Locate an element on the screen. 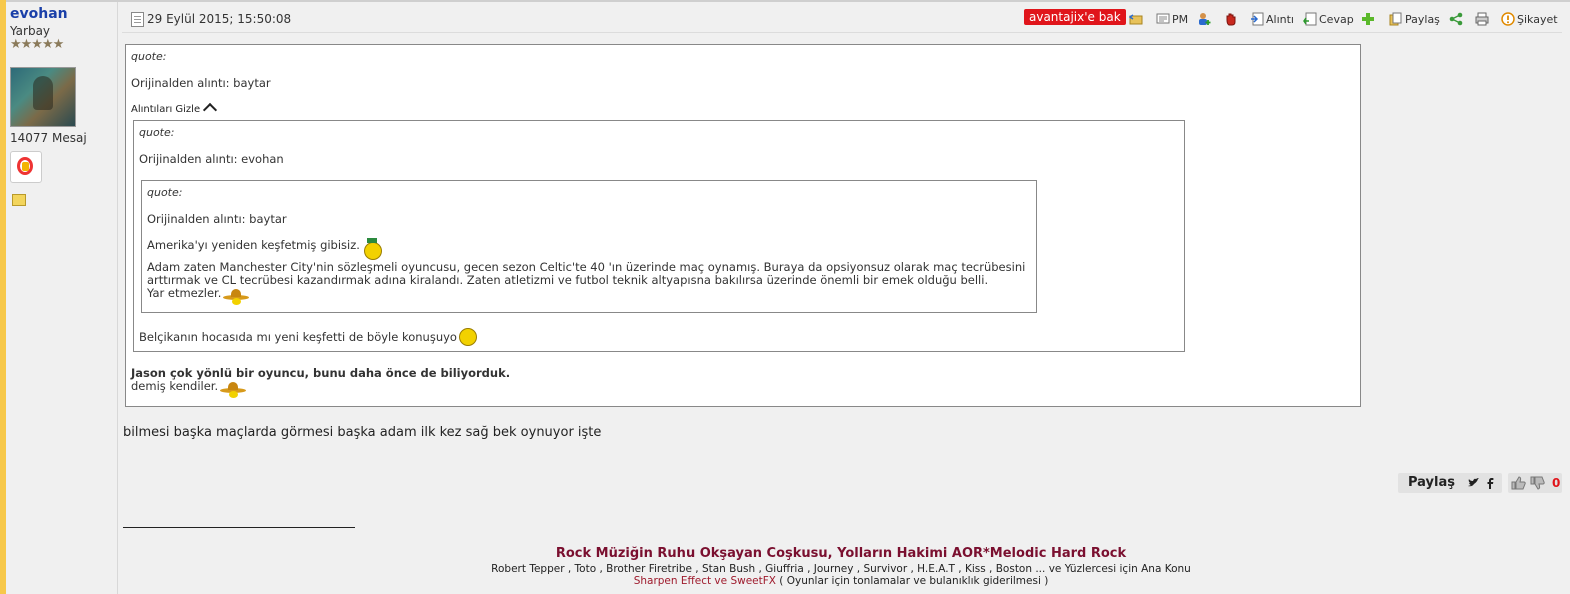  inner-quote-line1: Amerika'yı yeniden keşfetmiş gibisiz. is located at coordinates (253, 245).